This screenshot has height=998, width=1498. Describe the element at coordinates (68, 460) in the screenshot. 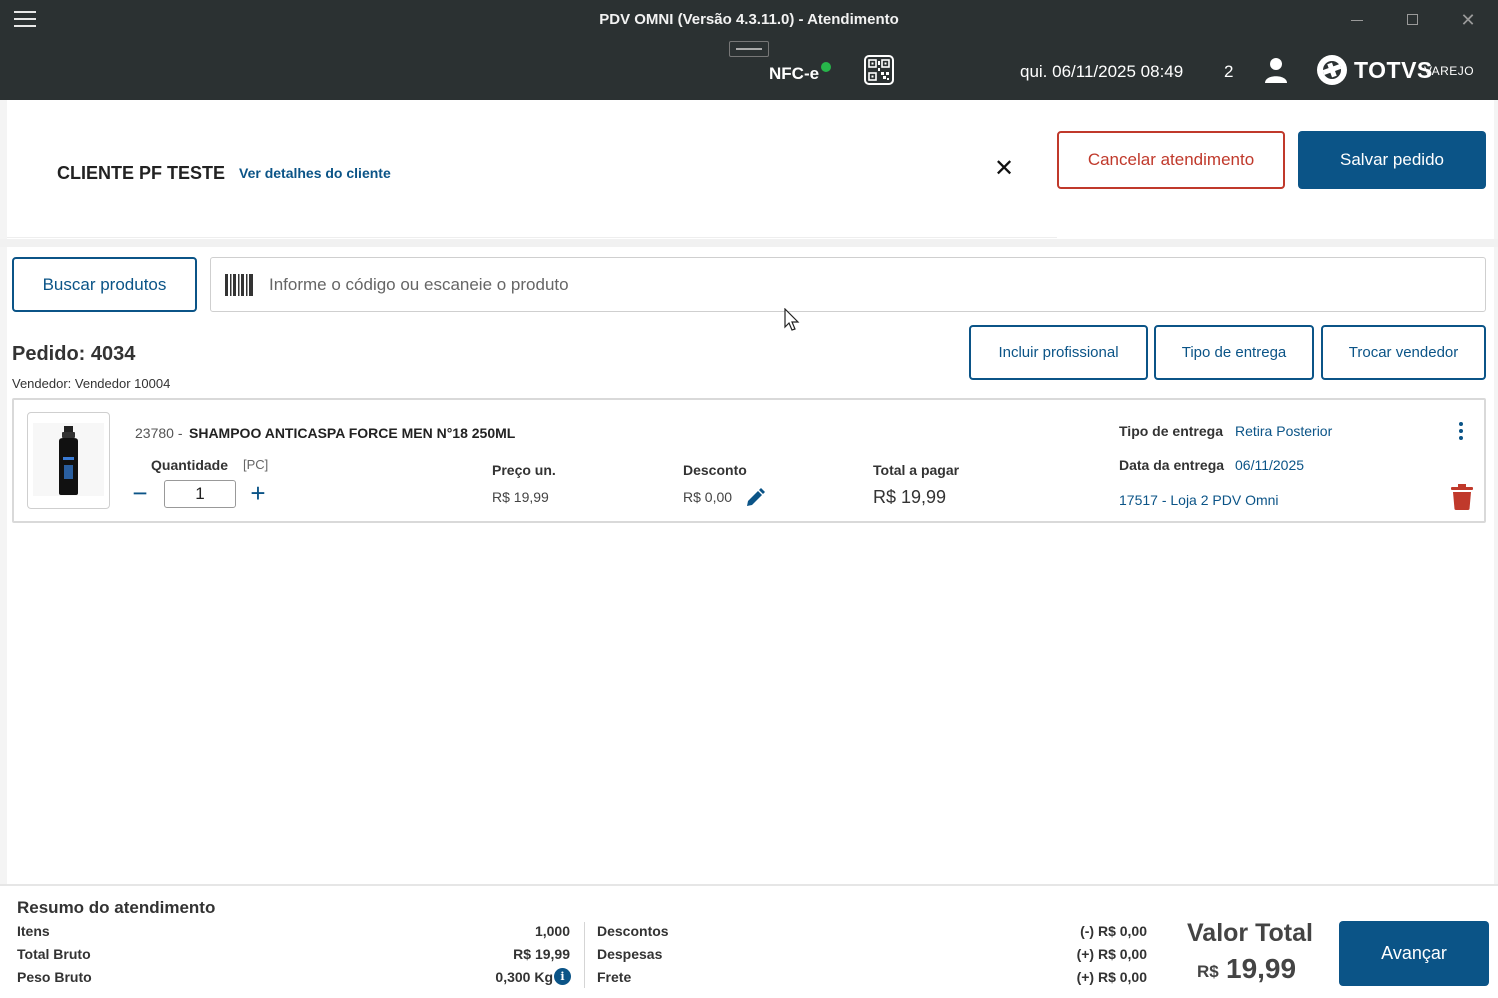

I see `product-thumbnail` at that location.